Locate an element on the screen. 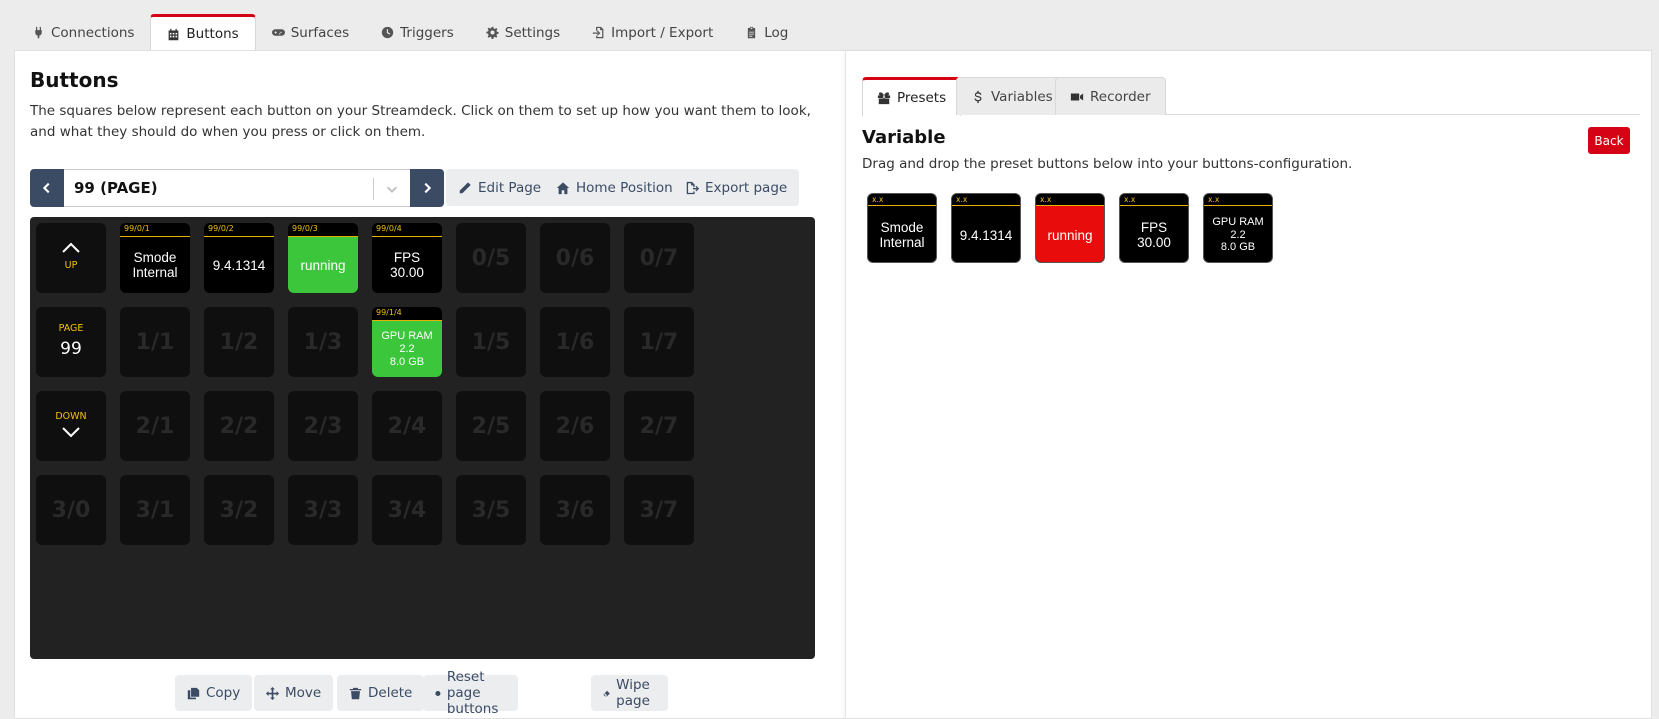 The height and width of the screenshot is (719, 1659). grid-button-3-4: 3/4 is located at coordinates (407, 510).